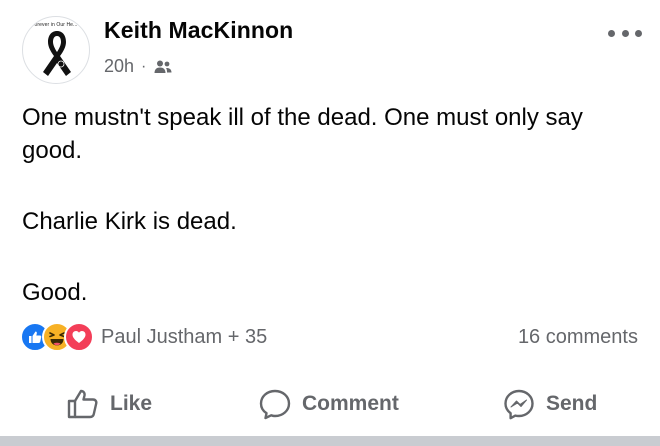  Describe the element at coordinates (275, 404) in the screenshot. I see `comment-bubble-icon` at that location.